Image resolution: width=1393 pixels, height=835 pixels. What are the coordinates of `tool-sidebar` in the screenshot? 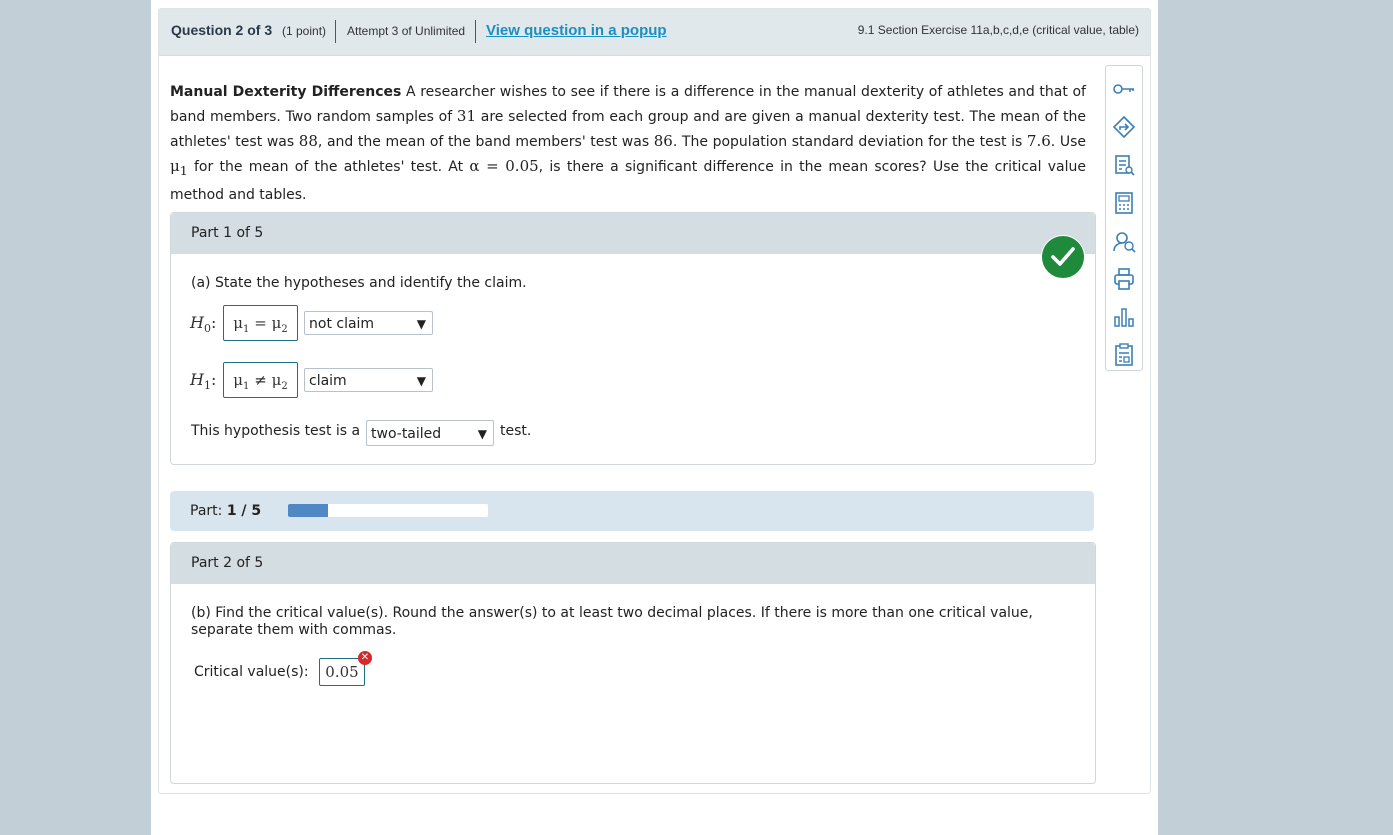 It's located at (1124, 218).